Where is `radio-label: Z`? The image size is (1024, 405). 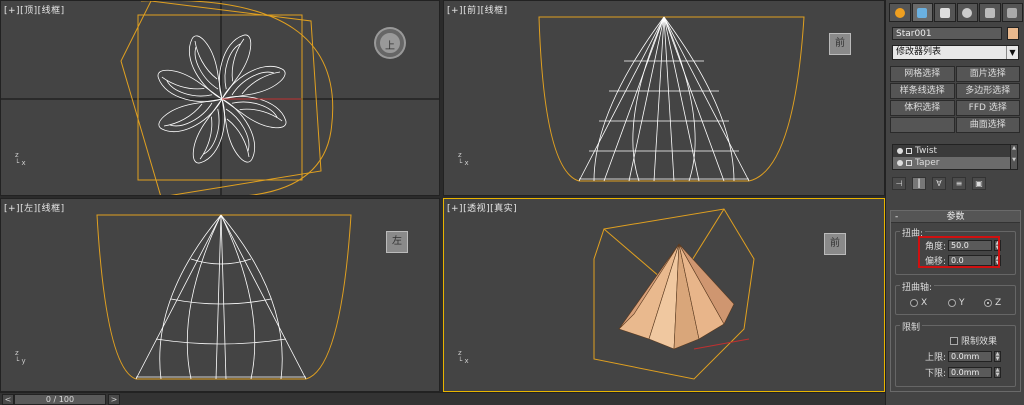 radio-label: Z is located at coordinates (998, 303).